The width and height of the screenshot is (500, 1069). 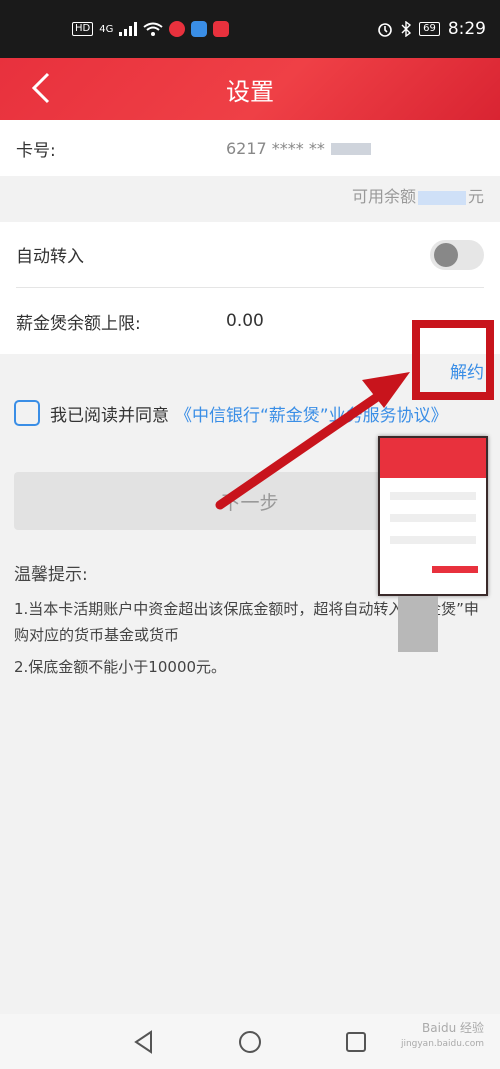 I want to click on limit-label: 薪金煲余额上限:, so click(x=78, y=323).